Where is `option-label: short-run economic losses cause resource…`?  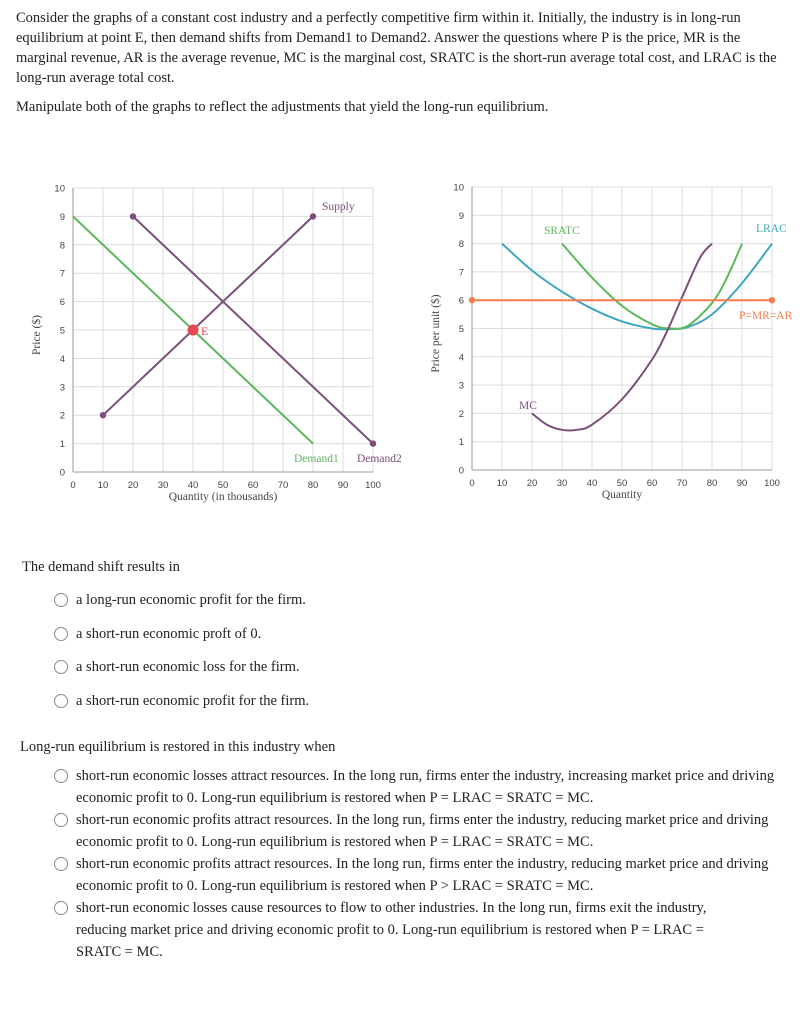
option-label: short-run economic losses cause resource… is located at coordinates (391, 930).